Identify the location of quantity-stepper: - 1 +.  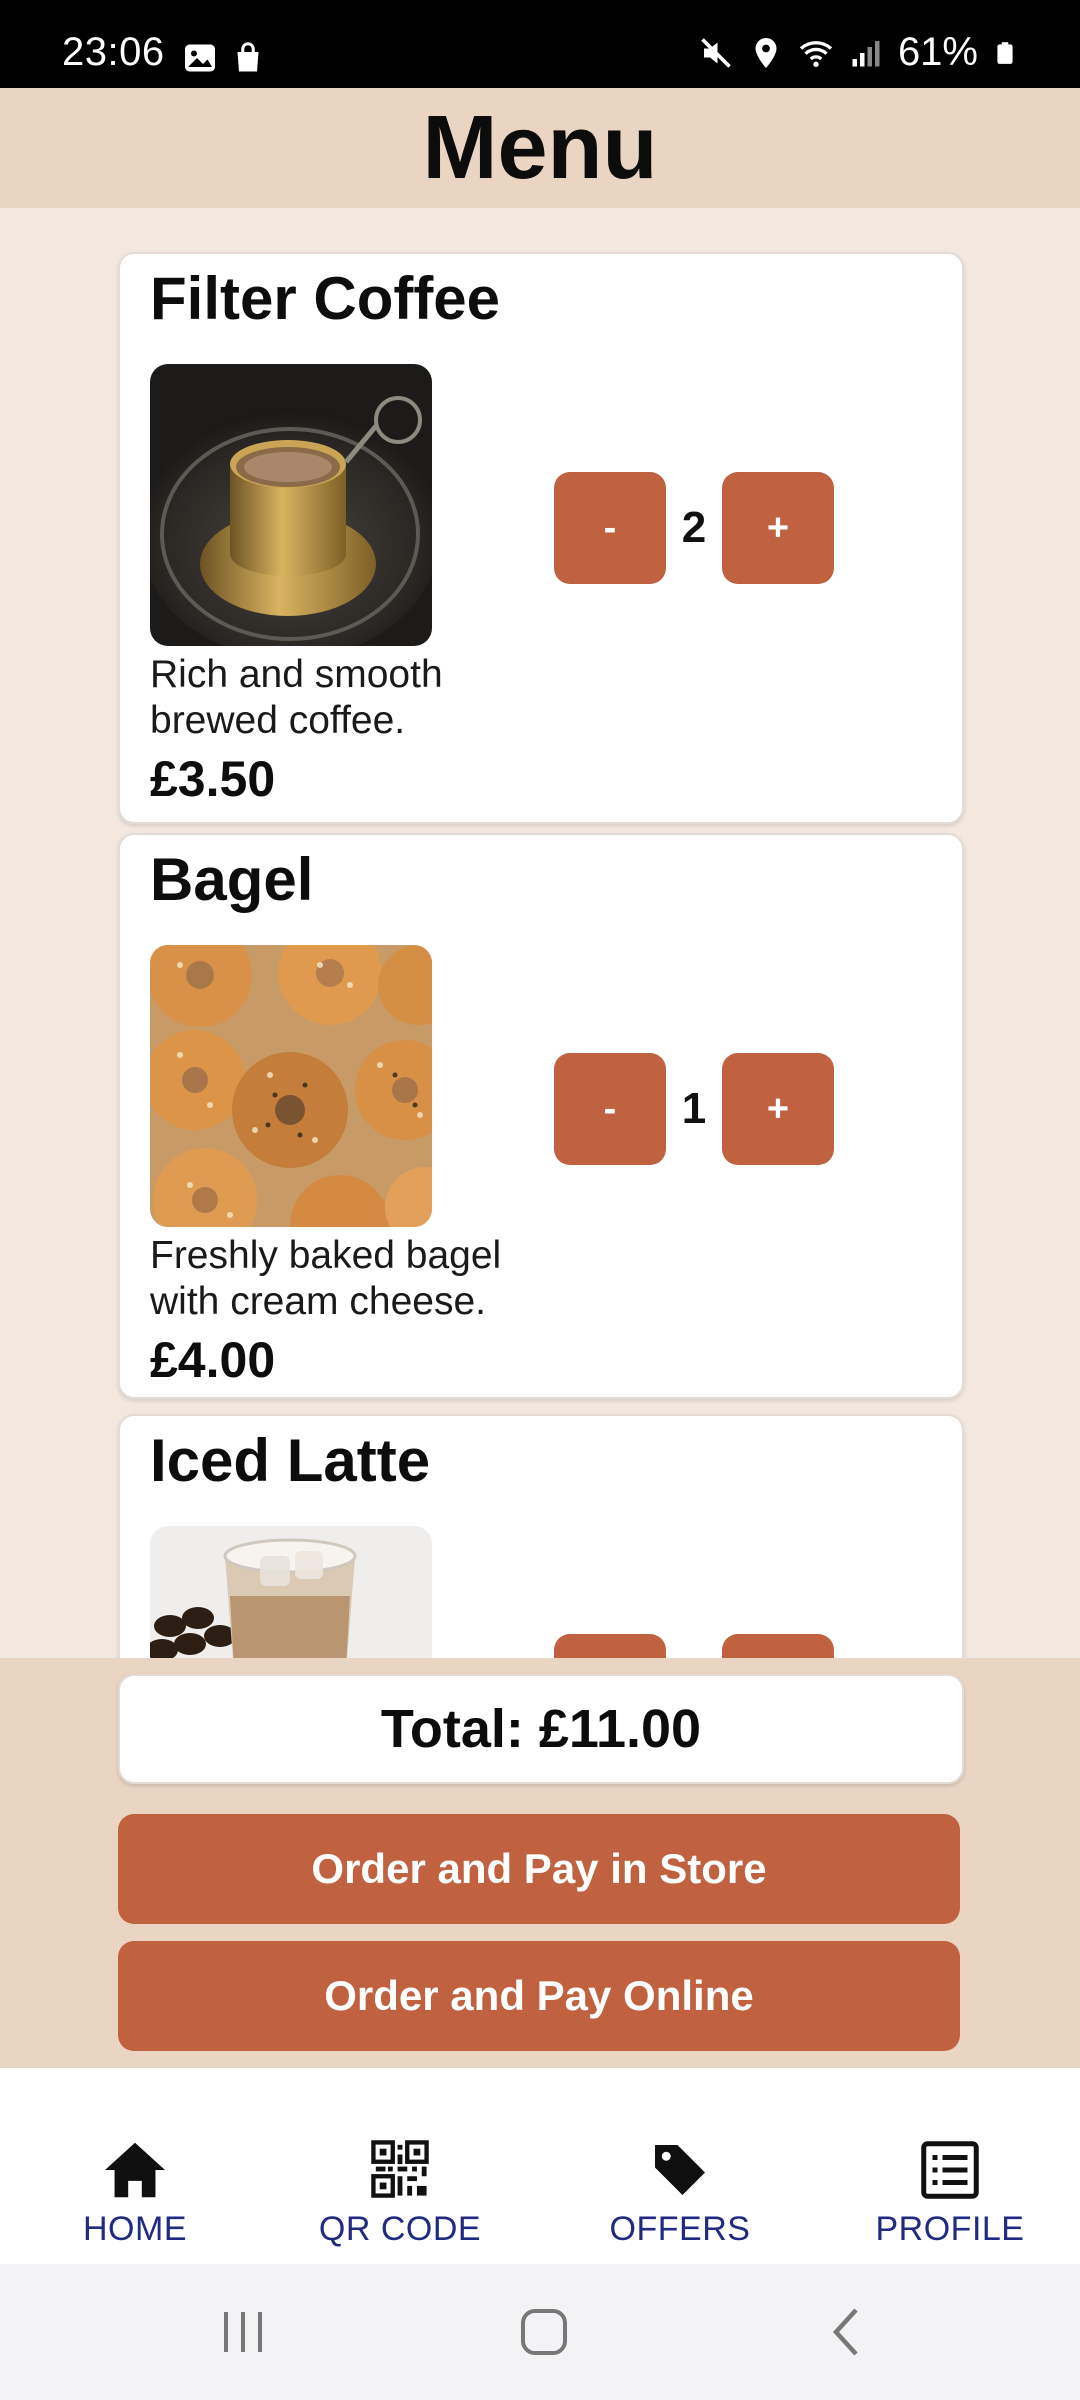
(694, 1109).